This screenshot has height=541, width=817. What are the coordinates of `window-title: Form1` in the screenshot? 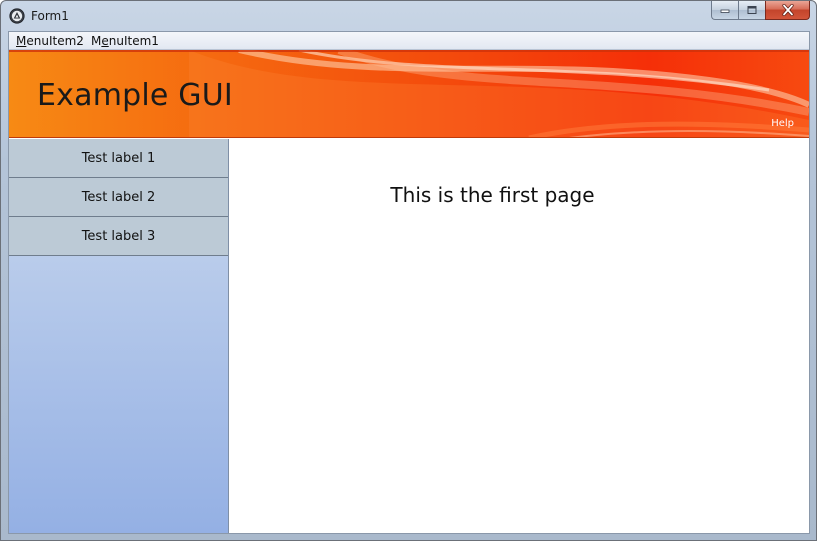 It's located at (50, 16).